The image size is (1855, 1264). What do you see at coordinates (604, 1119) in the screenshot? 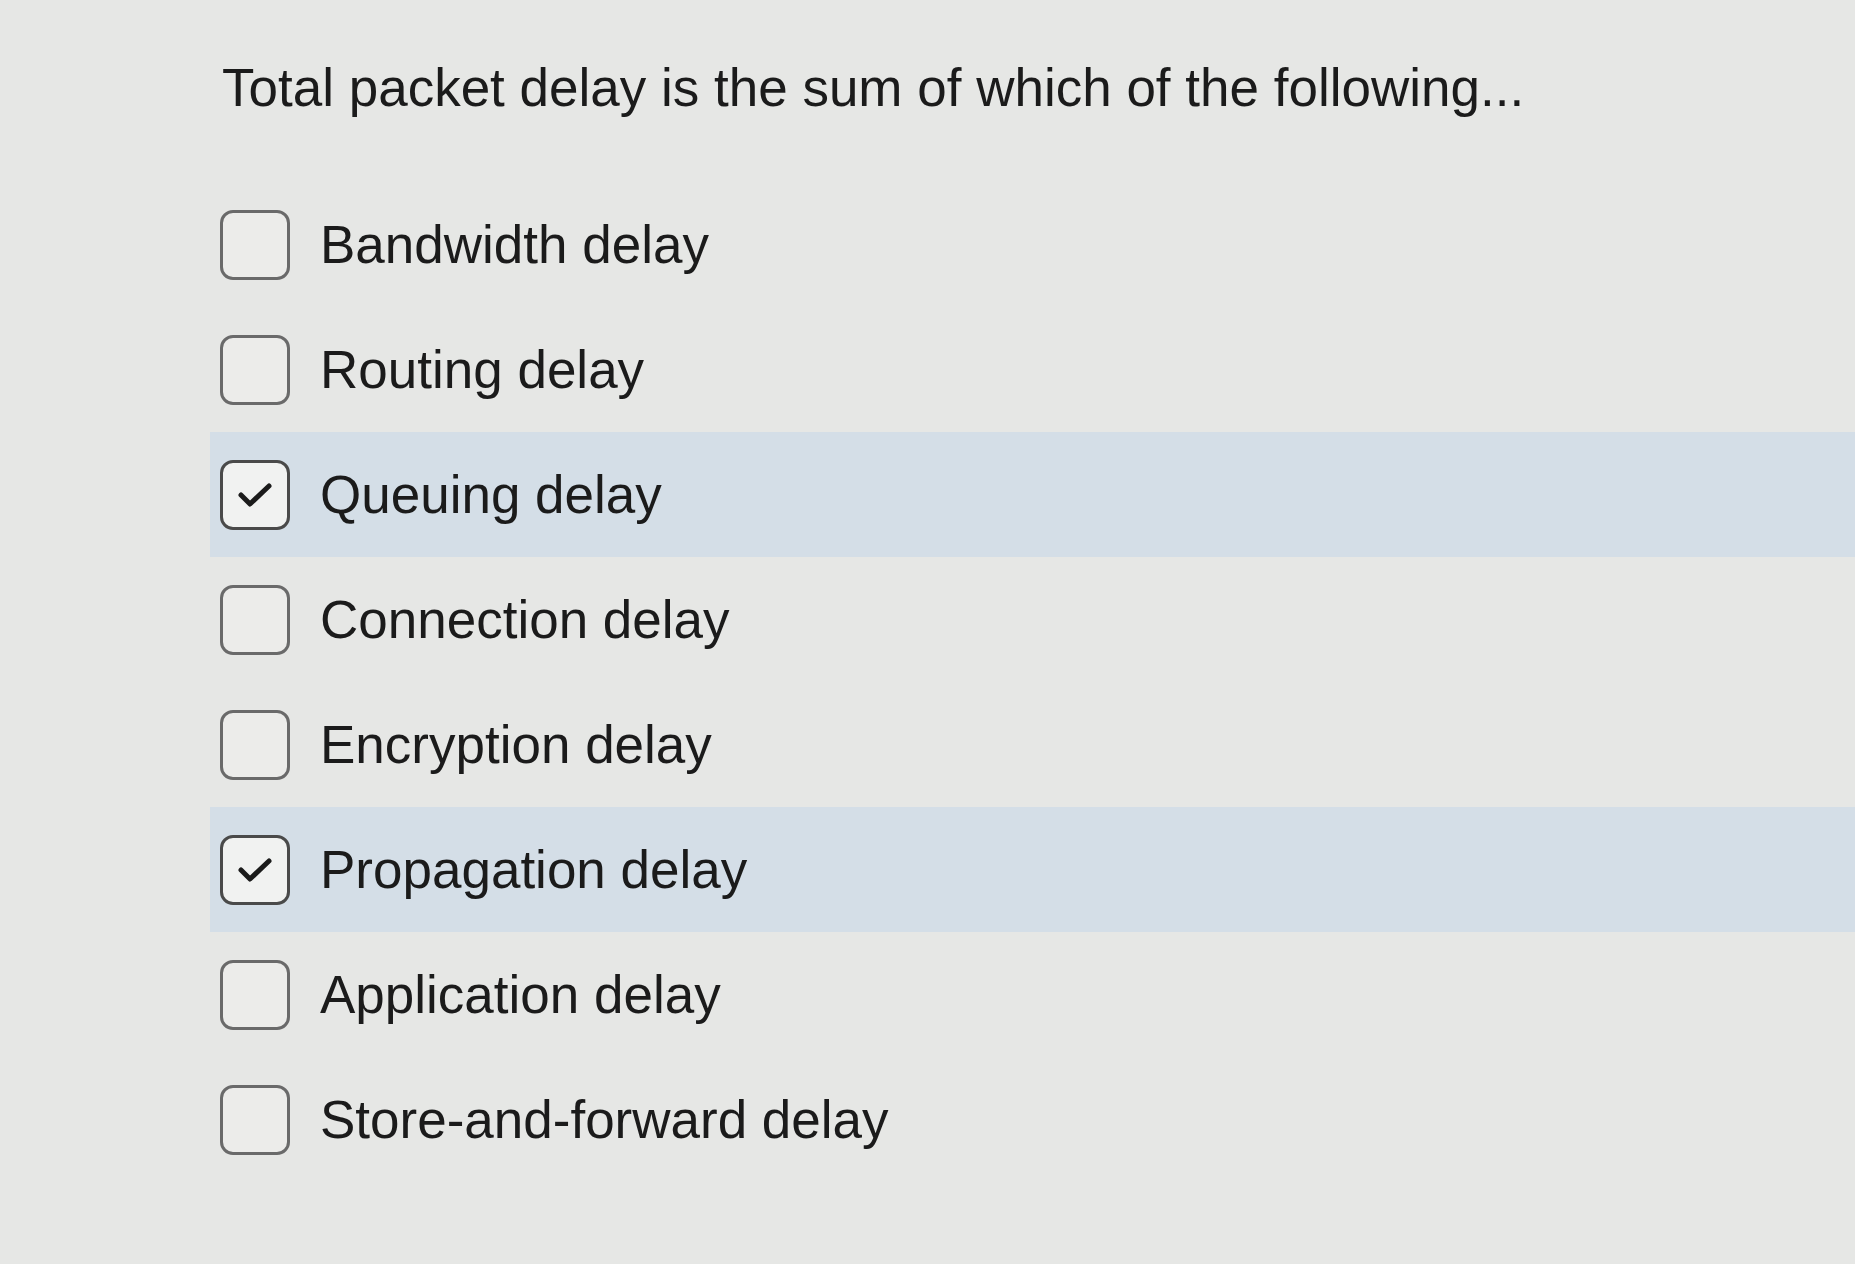
I see `option-label: Store-and-forward delay` at bounding box center [604, 1119].